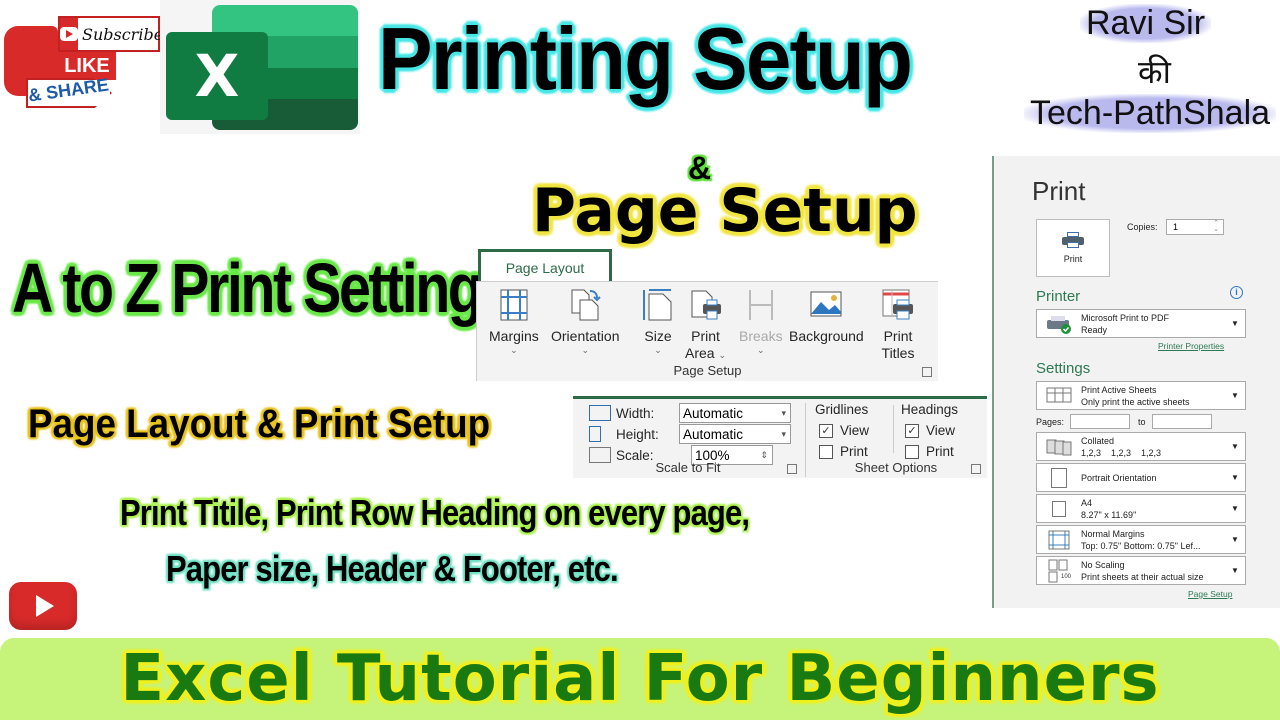 The width and height of the screenshot is (1280, 720). I want to click on gridlines-header: Gridlines, so click(842, 409).